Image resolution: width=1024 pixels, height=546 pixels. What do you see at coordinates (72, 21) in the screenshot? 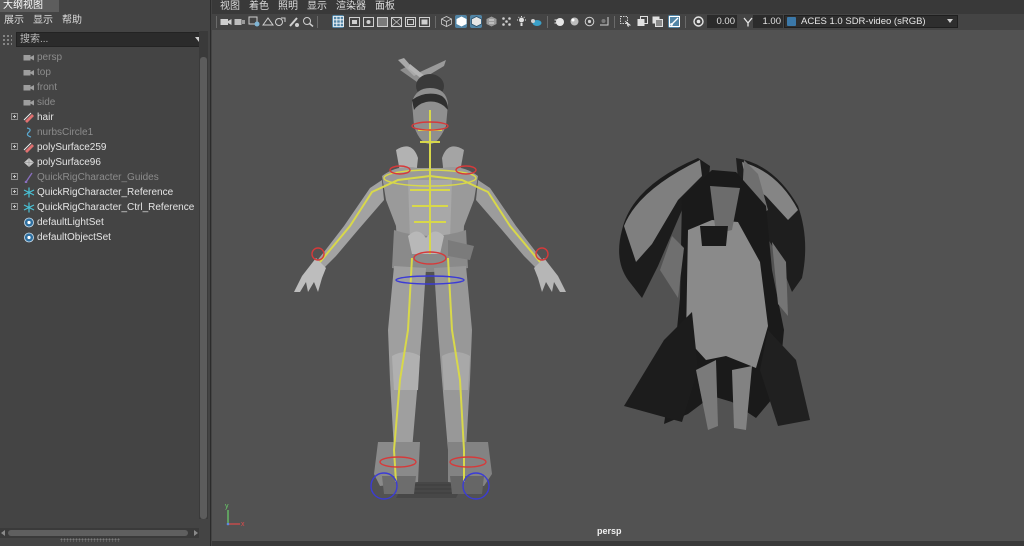
I see `outliner-menu-help: 帮助` at bounding box center [72, 21].